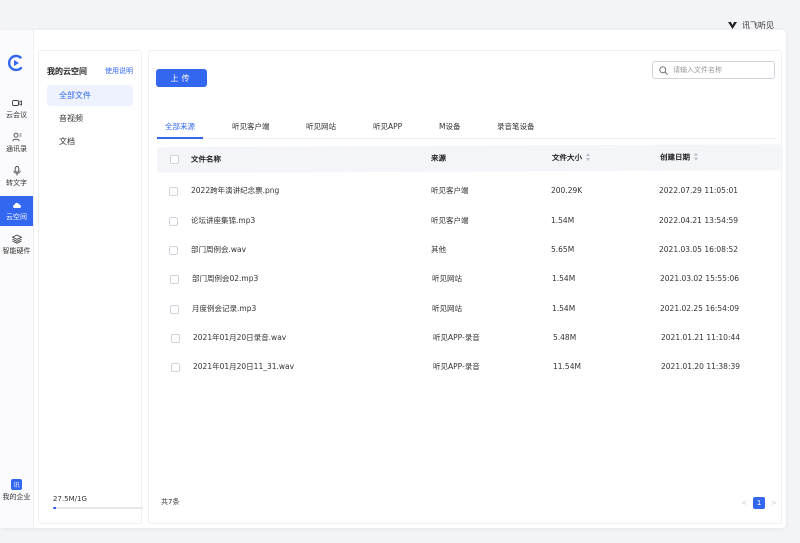 The height and width of the screenshot is (543, 800). Describe the element at coordinates (16, 217) in the screenshot. I see `nav-item-label: 云空间` at that location.